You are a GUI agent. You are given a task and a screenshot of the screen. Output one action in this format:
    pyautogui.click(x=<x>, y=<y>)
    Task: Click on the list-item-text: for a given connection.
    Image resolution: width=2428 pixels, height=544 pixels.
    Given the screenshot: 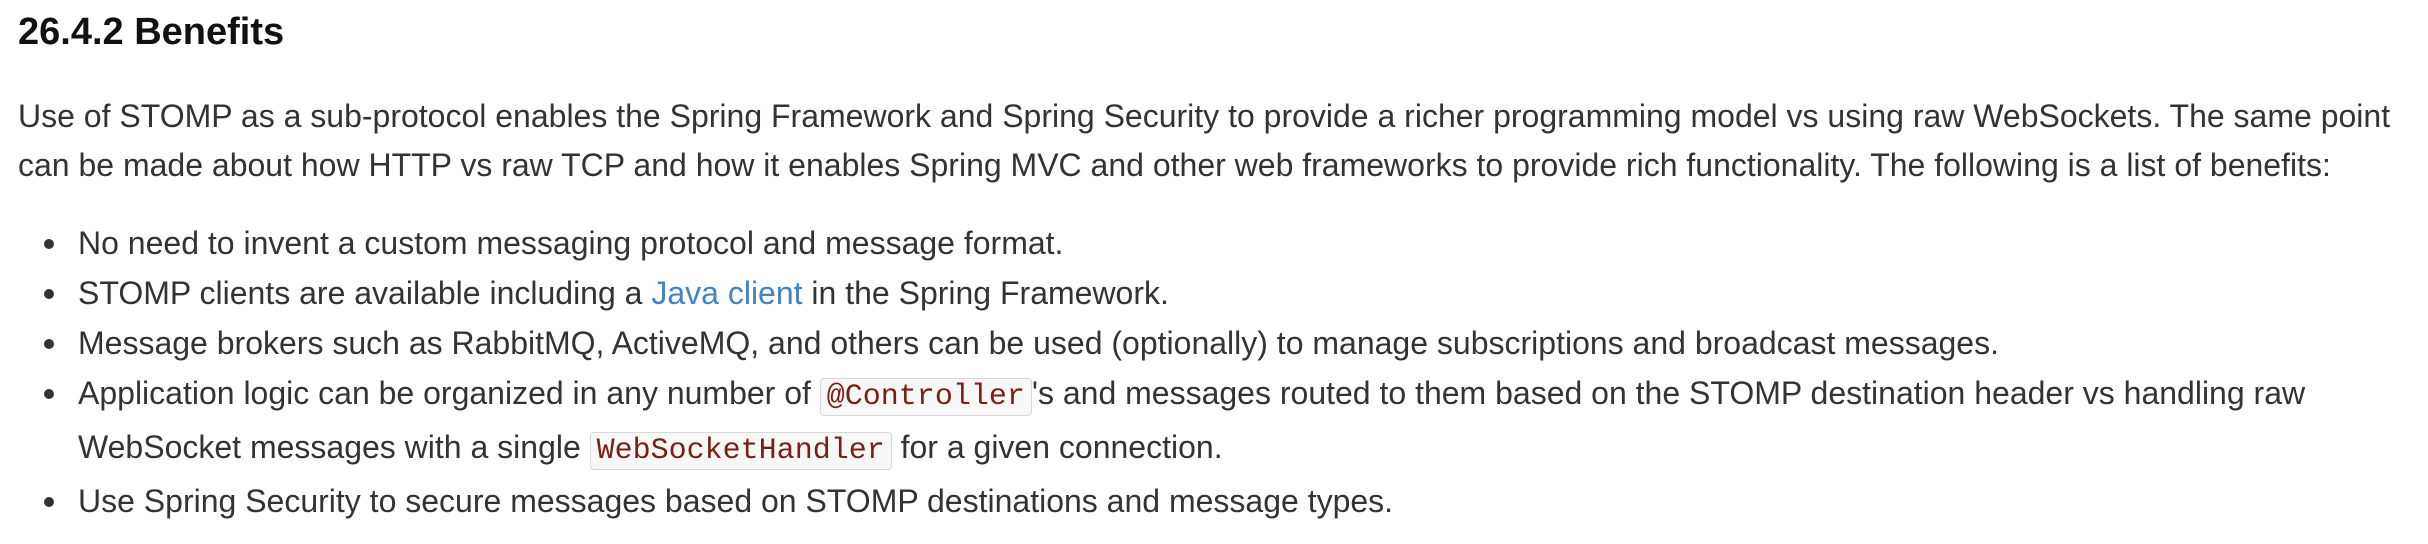 What is the action you would take?
    pyautogui.click(x=1057, y=447)
    